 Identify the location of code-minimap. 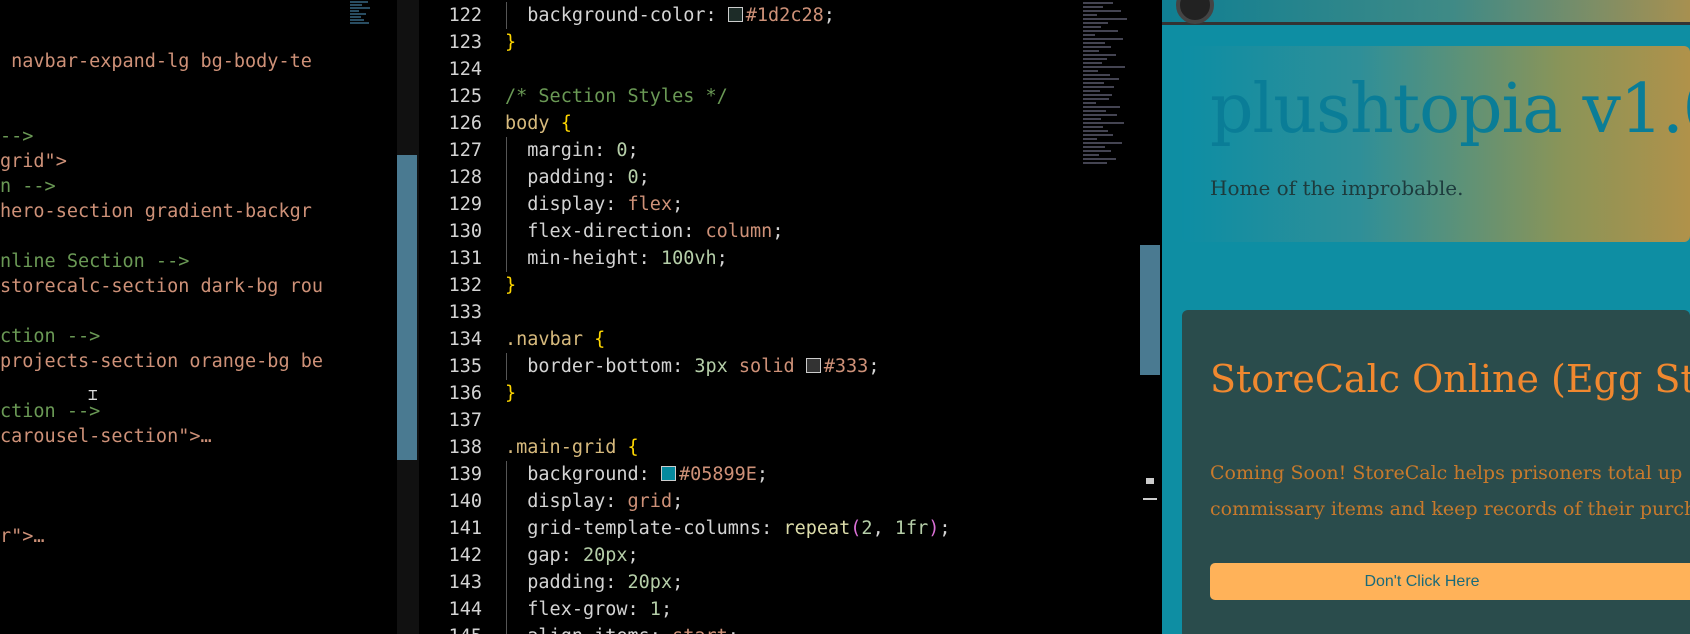
(1110, 135).